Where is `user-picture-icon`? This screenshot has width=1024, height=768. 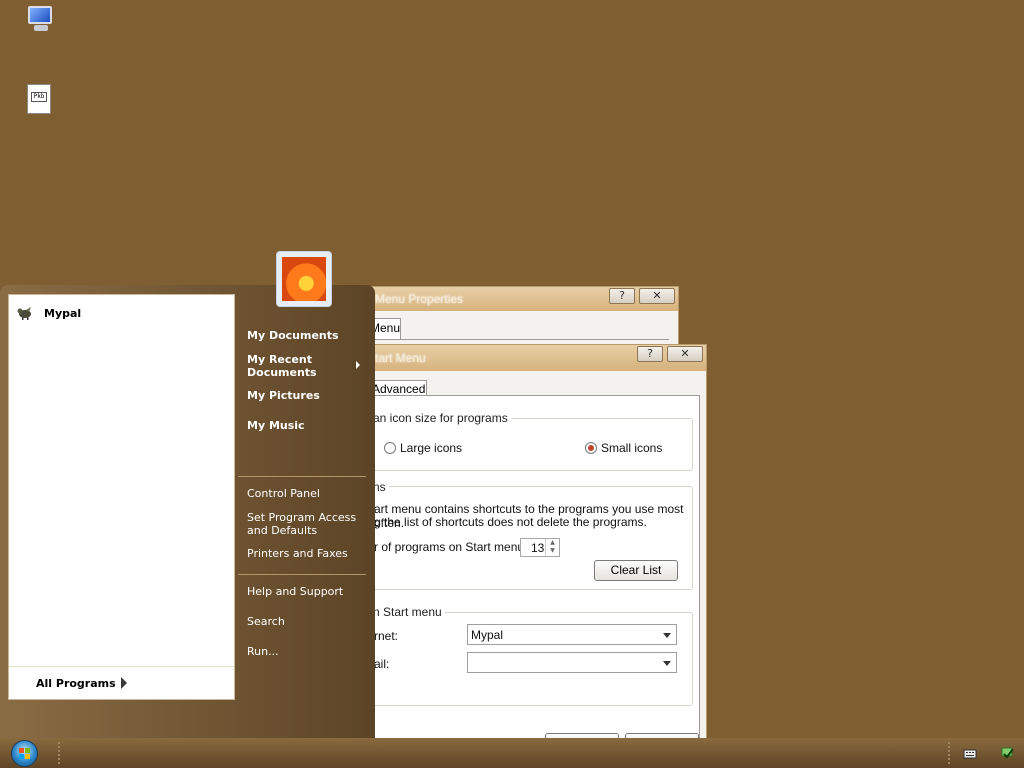
user-picture-icon is located at coordinates (304, 279).